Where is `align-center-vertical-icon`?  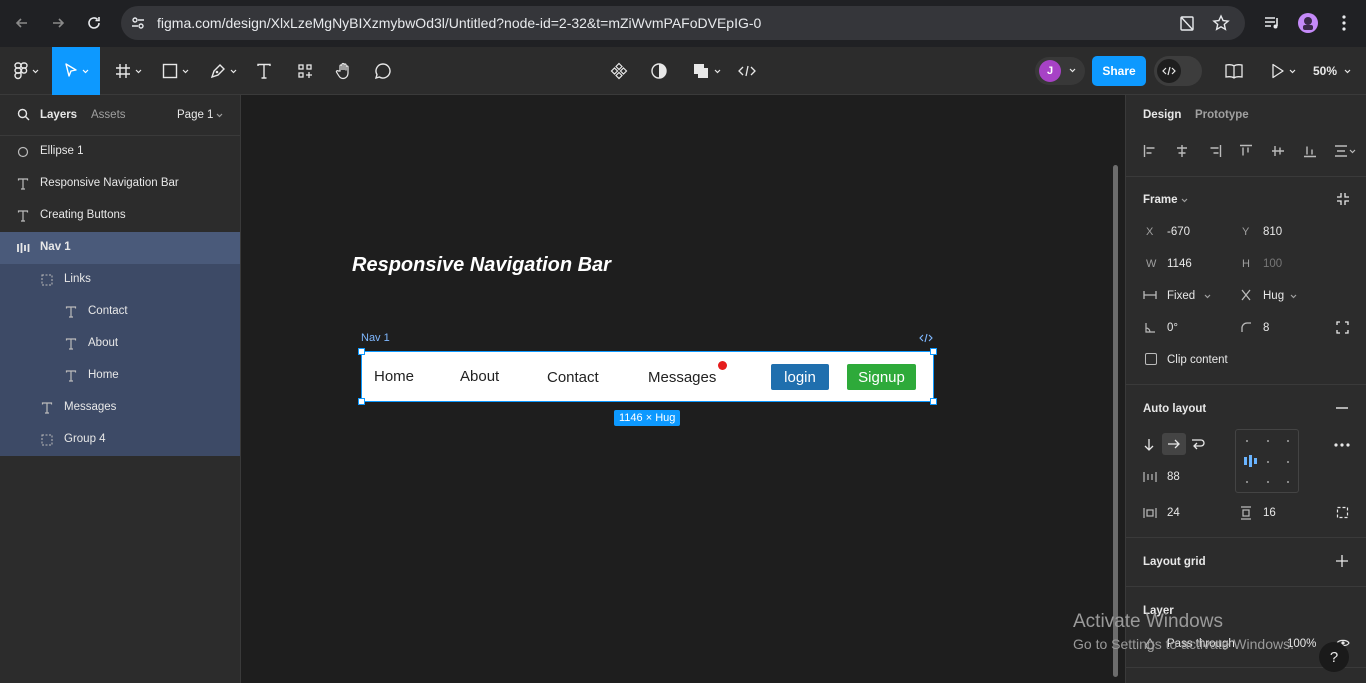 align-center-vertical-icon is located at coordinates (1278, 151).